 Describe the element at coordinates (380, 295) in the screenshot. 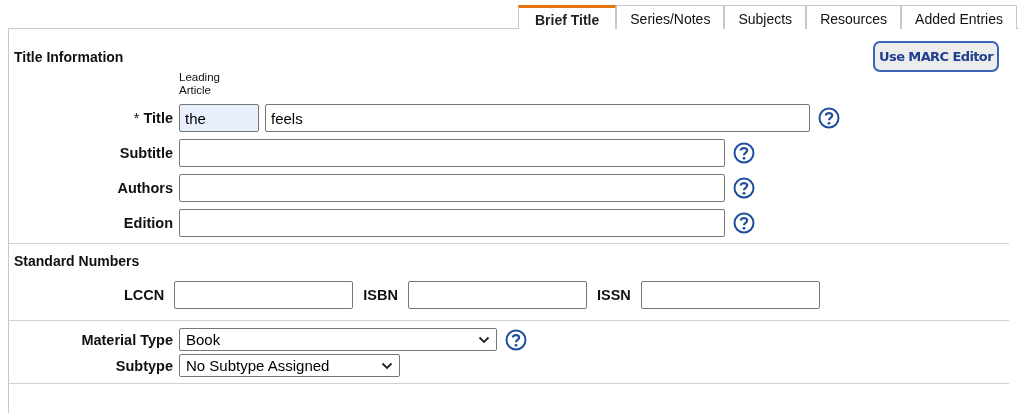

I see `field-label: ISBN` at that location.